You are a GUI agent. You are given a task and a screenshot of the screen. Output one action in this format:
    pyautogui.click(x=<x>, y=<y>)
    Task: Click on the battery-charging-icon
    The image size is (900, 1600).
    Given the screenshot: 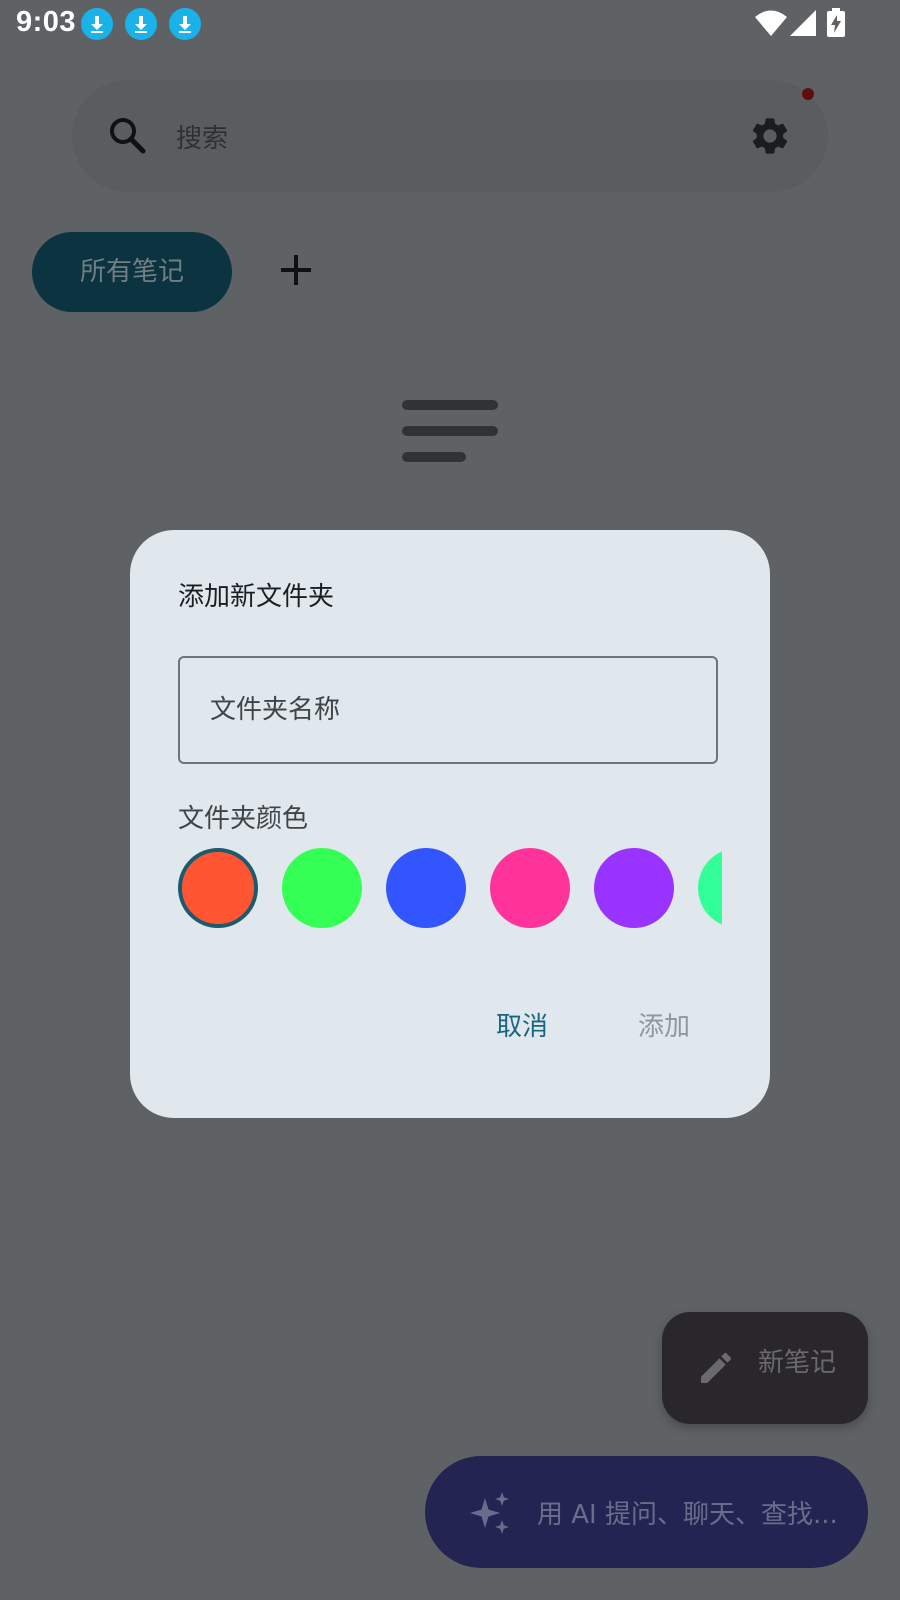 What is the action you would take?
    pyautogui.click(x=836, y=22)
    